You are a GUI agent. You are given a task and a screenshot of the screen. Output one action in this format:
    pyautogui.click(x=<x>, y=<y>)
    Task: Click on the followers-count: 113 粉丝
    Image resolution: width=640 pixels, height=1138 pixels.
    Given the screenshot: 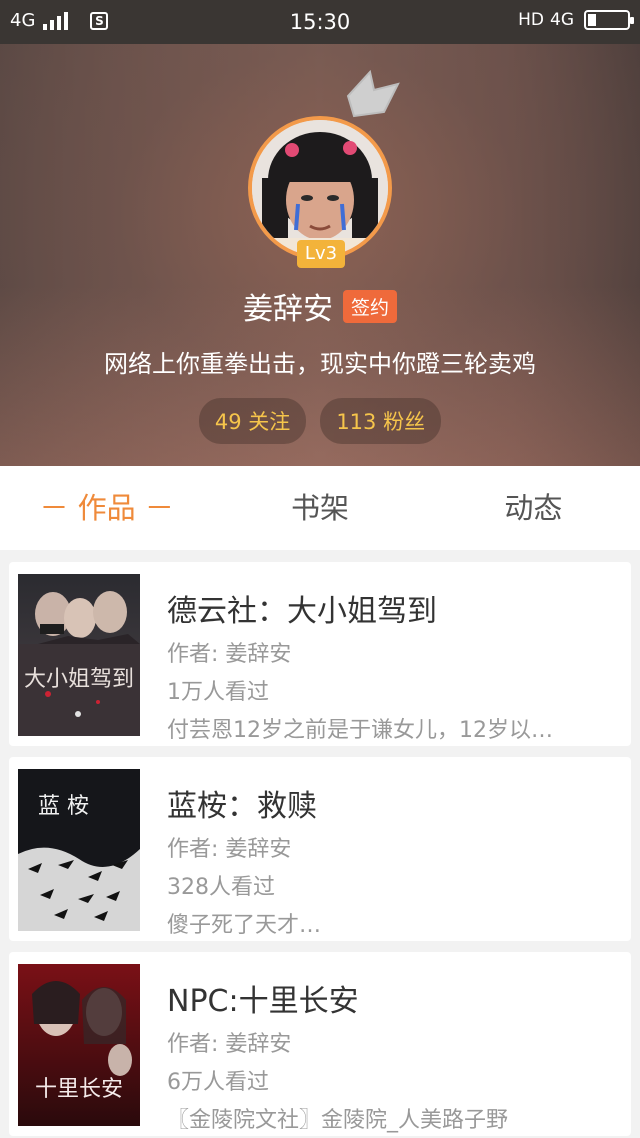 What is the action you would take?
    pyautogui.click(x=381, y=421)
    